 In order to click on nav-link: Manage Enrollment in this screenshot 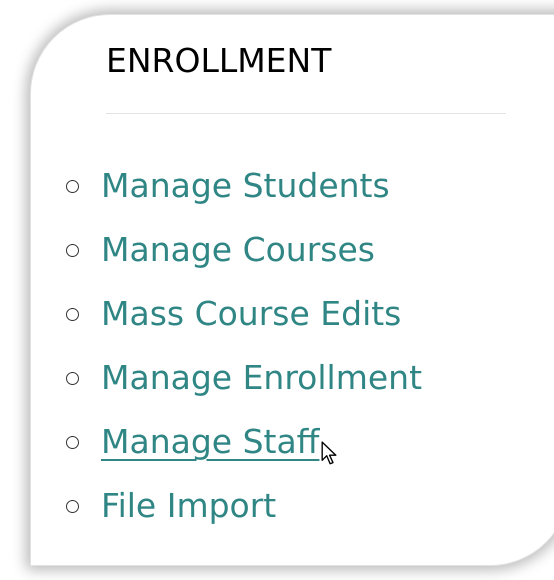, I will do `click(261, 378)`.